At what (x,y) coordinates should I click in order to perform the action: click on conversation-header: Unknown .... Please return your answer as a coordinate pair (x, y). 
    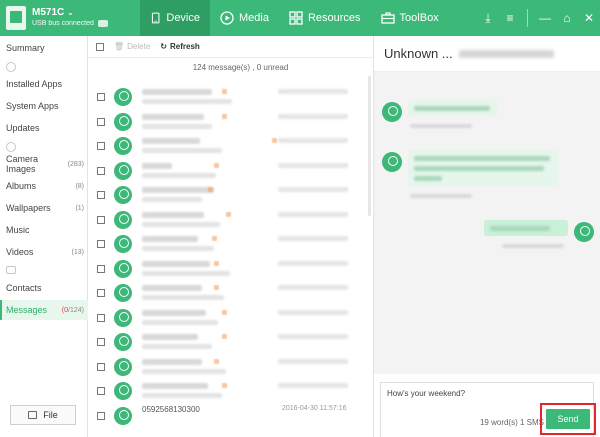
    Looking at the image, I should click on (487, 54).